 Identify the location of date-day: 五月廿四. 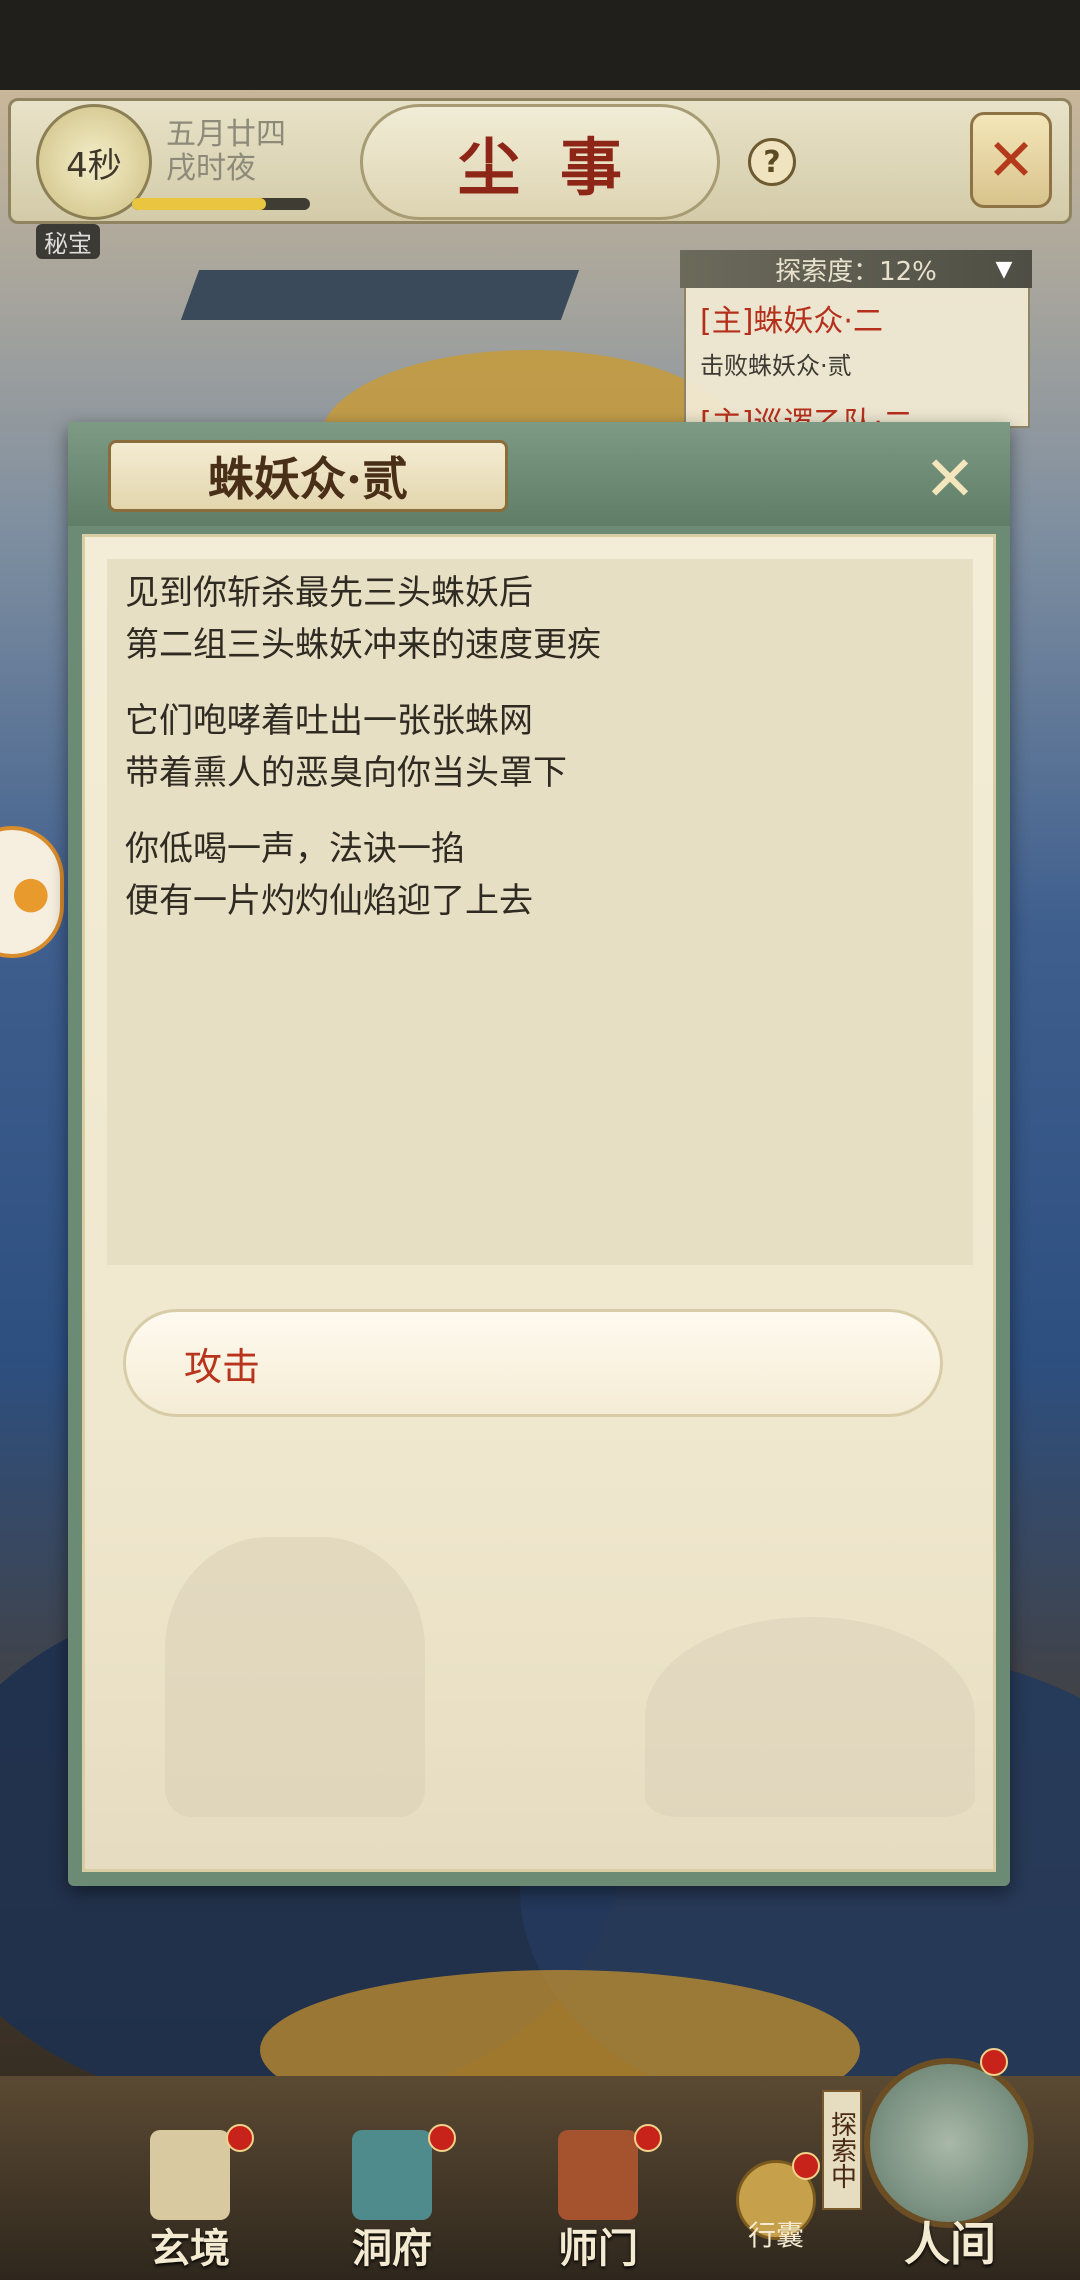
(226, 134).